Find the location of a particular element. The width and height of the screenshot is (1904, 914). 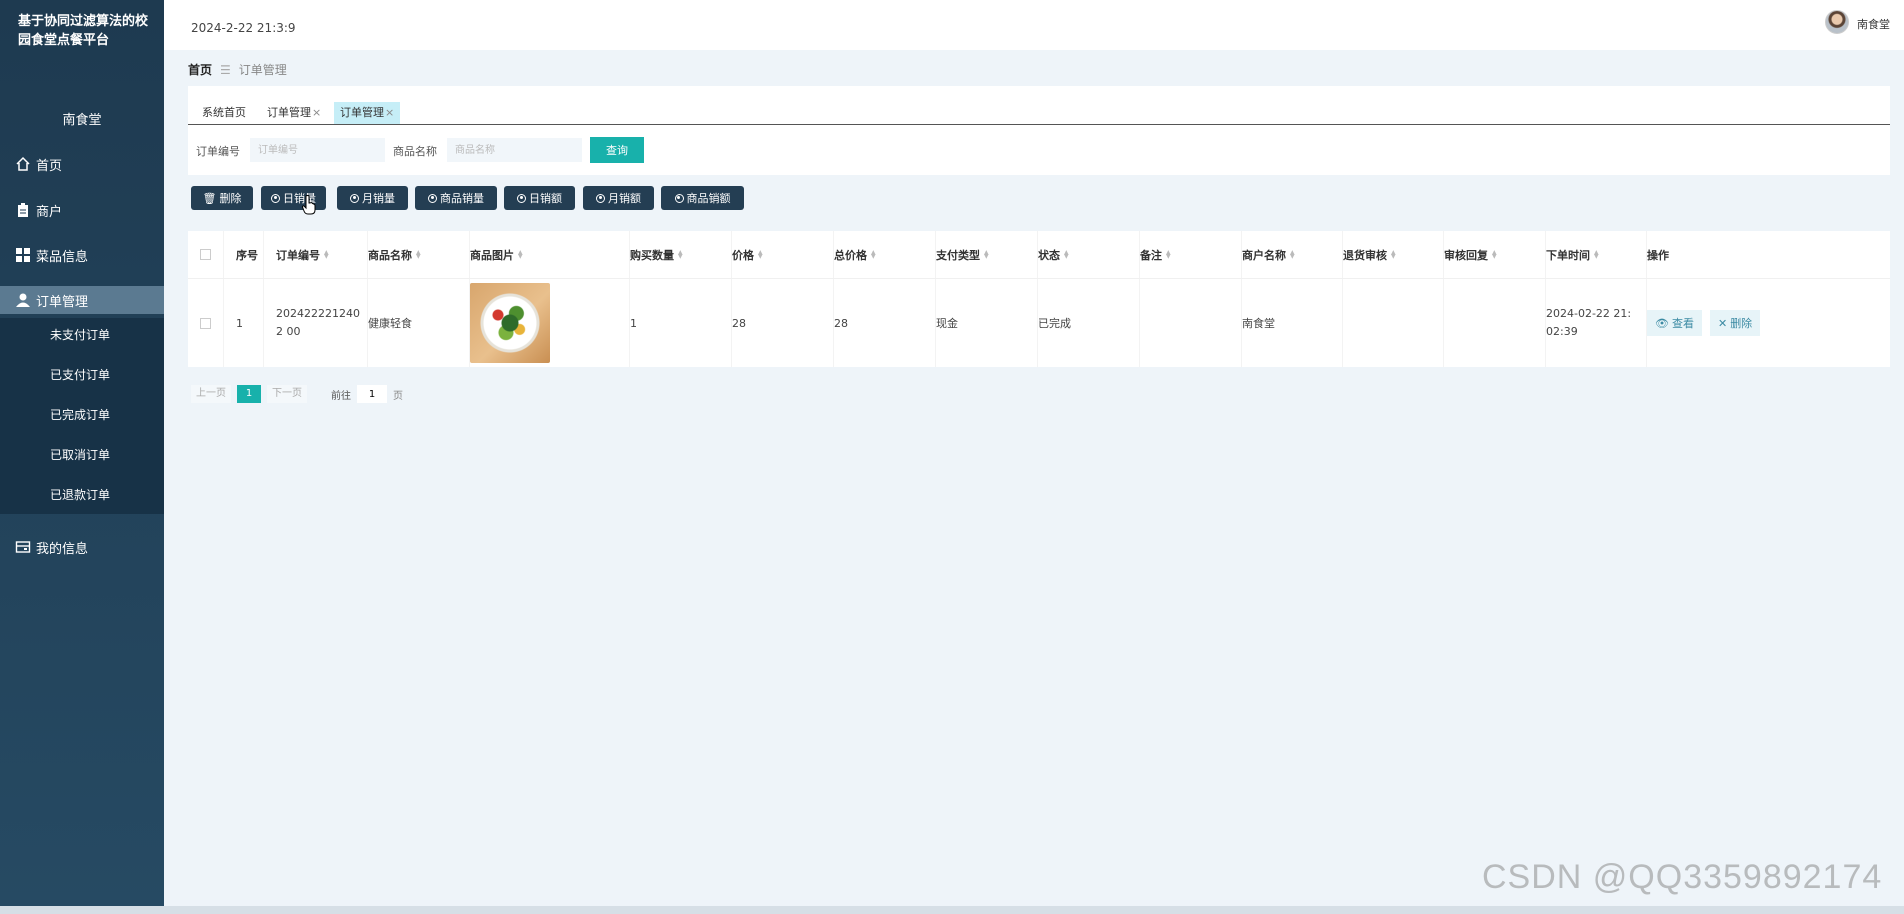

header-audit-reply: 审核回复 ▲ ▼ is located at coordinates (1495, 254).